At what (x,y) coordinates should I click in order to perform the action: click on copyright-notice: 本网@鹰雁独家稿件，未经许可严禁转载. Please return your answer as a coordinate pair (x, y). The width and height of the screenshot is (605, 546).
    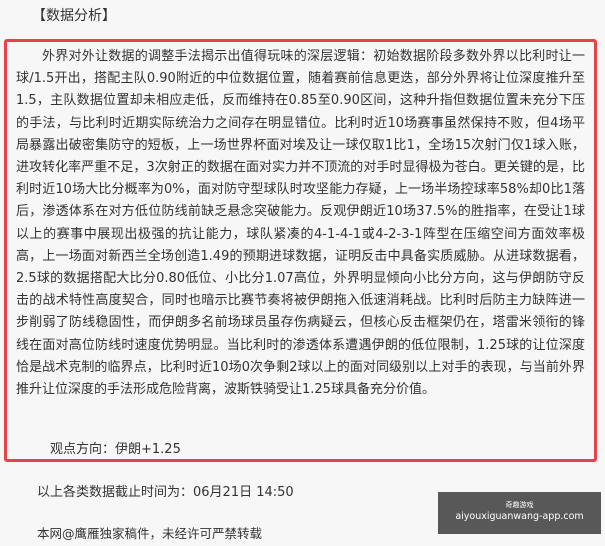
    Looking at the image, I should click on (150, 533).